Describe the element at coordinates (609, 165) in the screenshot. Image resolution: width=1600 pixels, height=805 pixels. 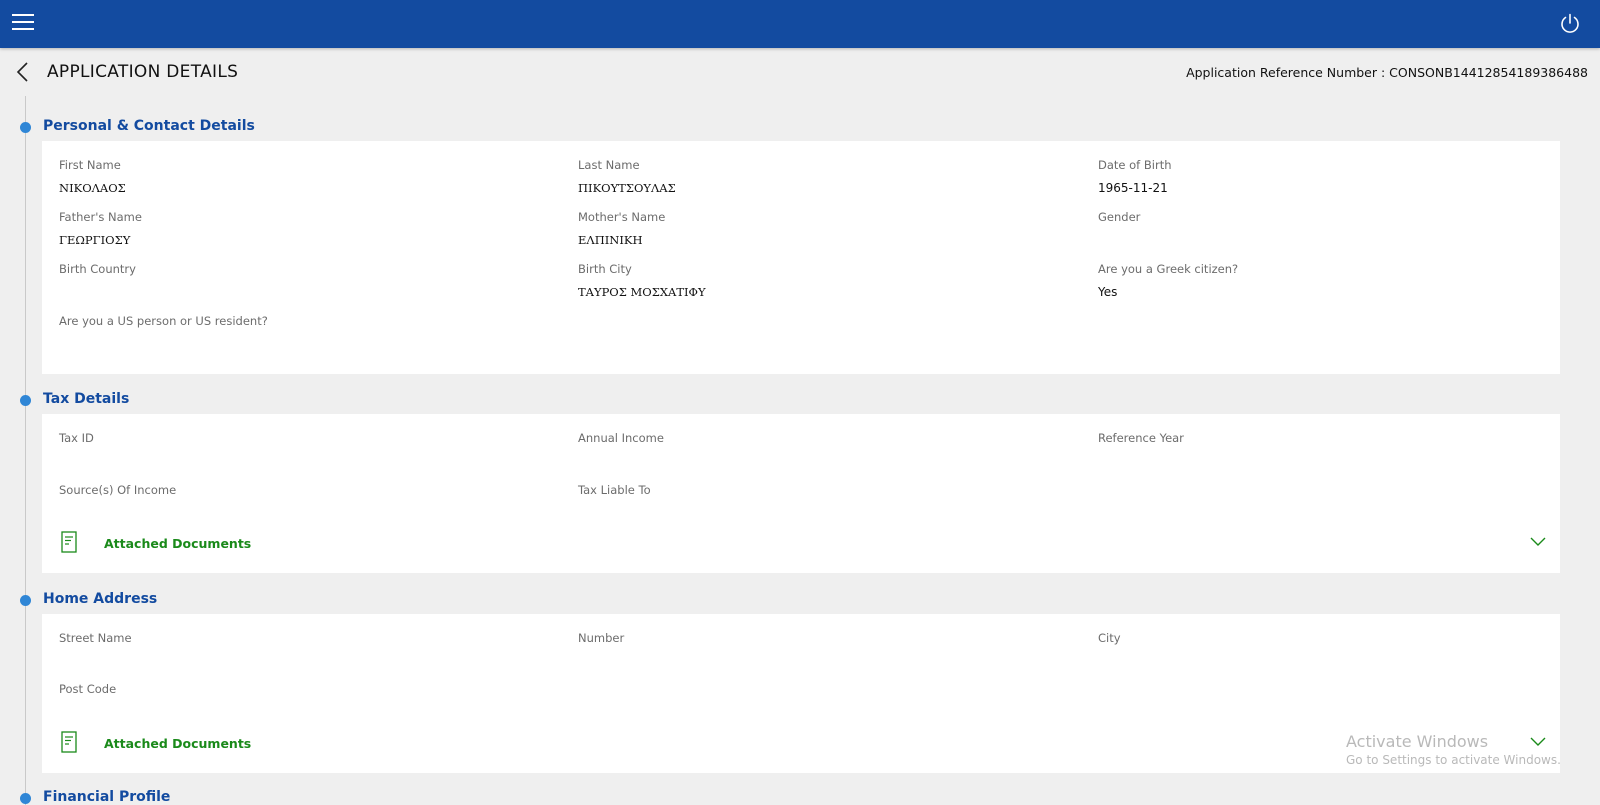
I see `last-name-label: Last Name` at that location.